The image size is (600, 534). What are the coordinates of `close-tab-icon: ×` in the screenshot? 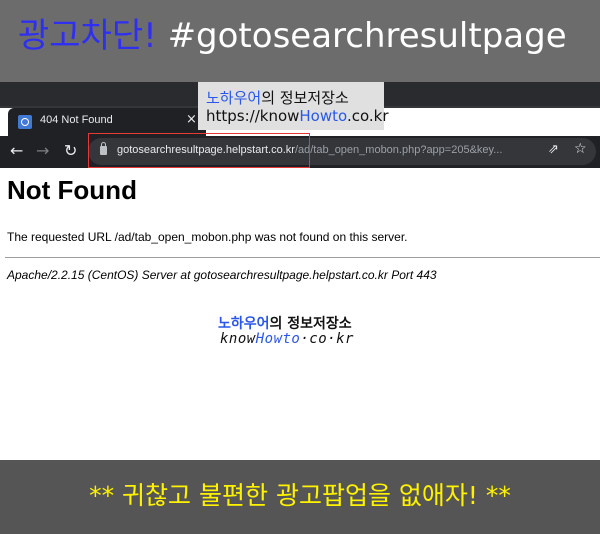 It's located at (191, 119).